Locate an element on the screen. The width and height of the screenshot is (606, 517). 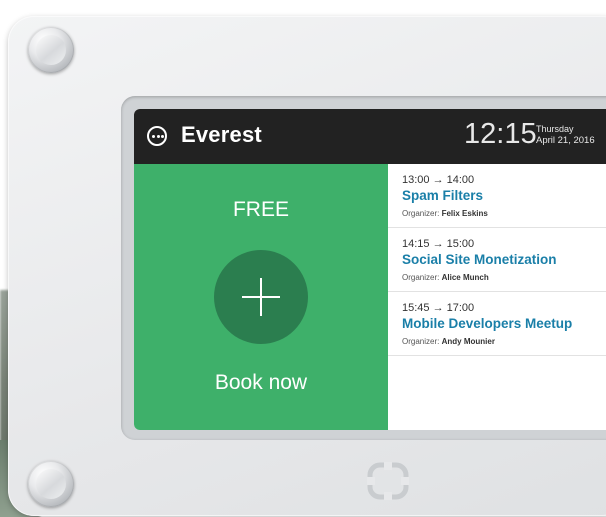
event-time: 15:45 → 17:00 is located at coordinates (438, 308).